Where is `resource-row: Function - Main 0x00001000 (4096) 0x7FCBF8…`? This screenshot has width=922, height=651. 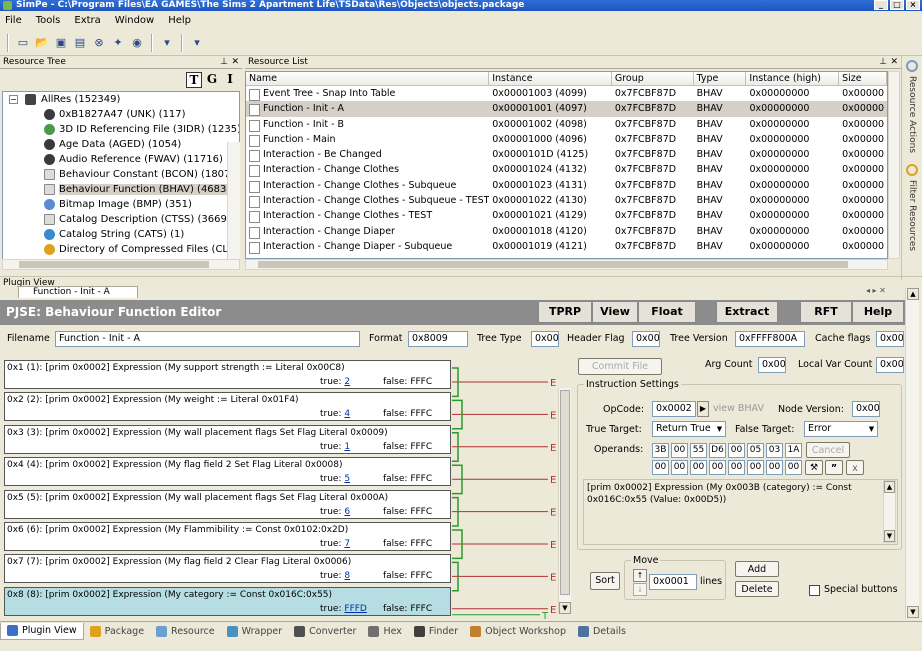 resource-row: Function - Main 0x00001000 (4096) 0x7FCBF8… is located at coordinates (566, 140).